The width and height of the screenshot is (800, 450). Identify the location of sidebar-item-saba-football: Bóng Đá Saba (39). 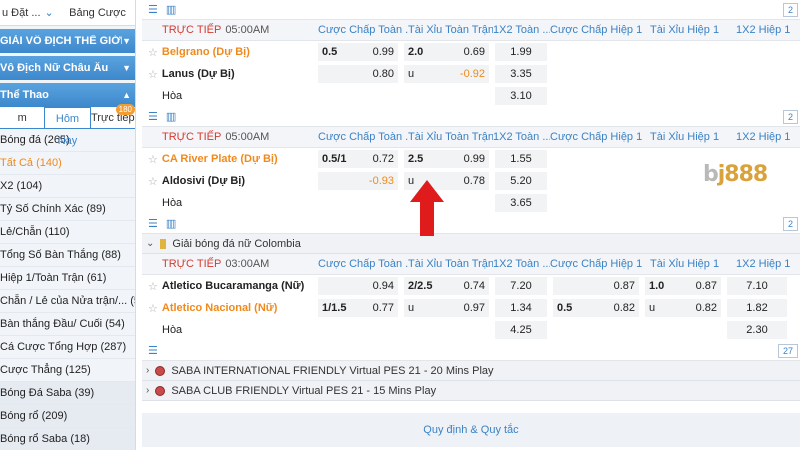
(67, 393).